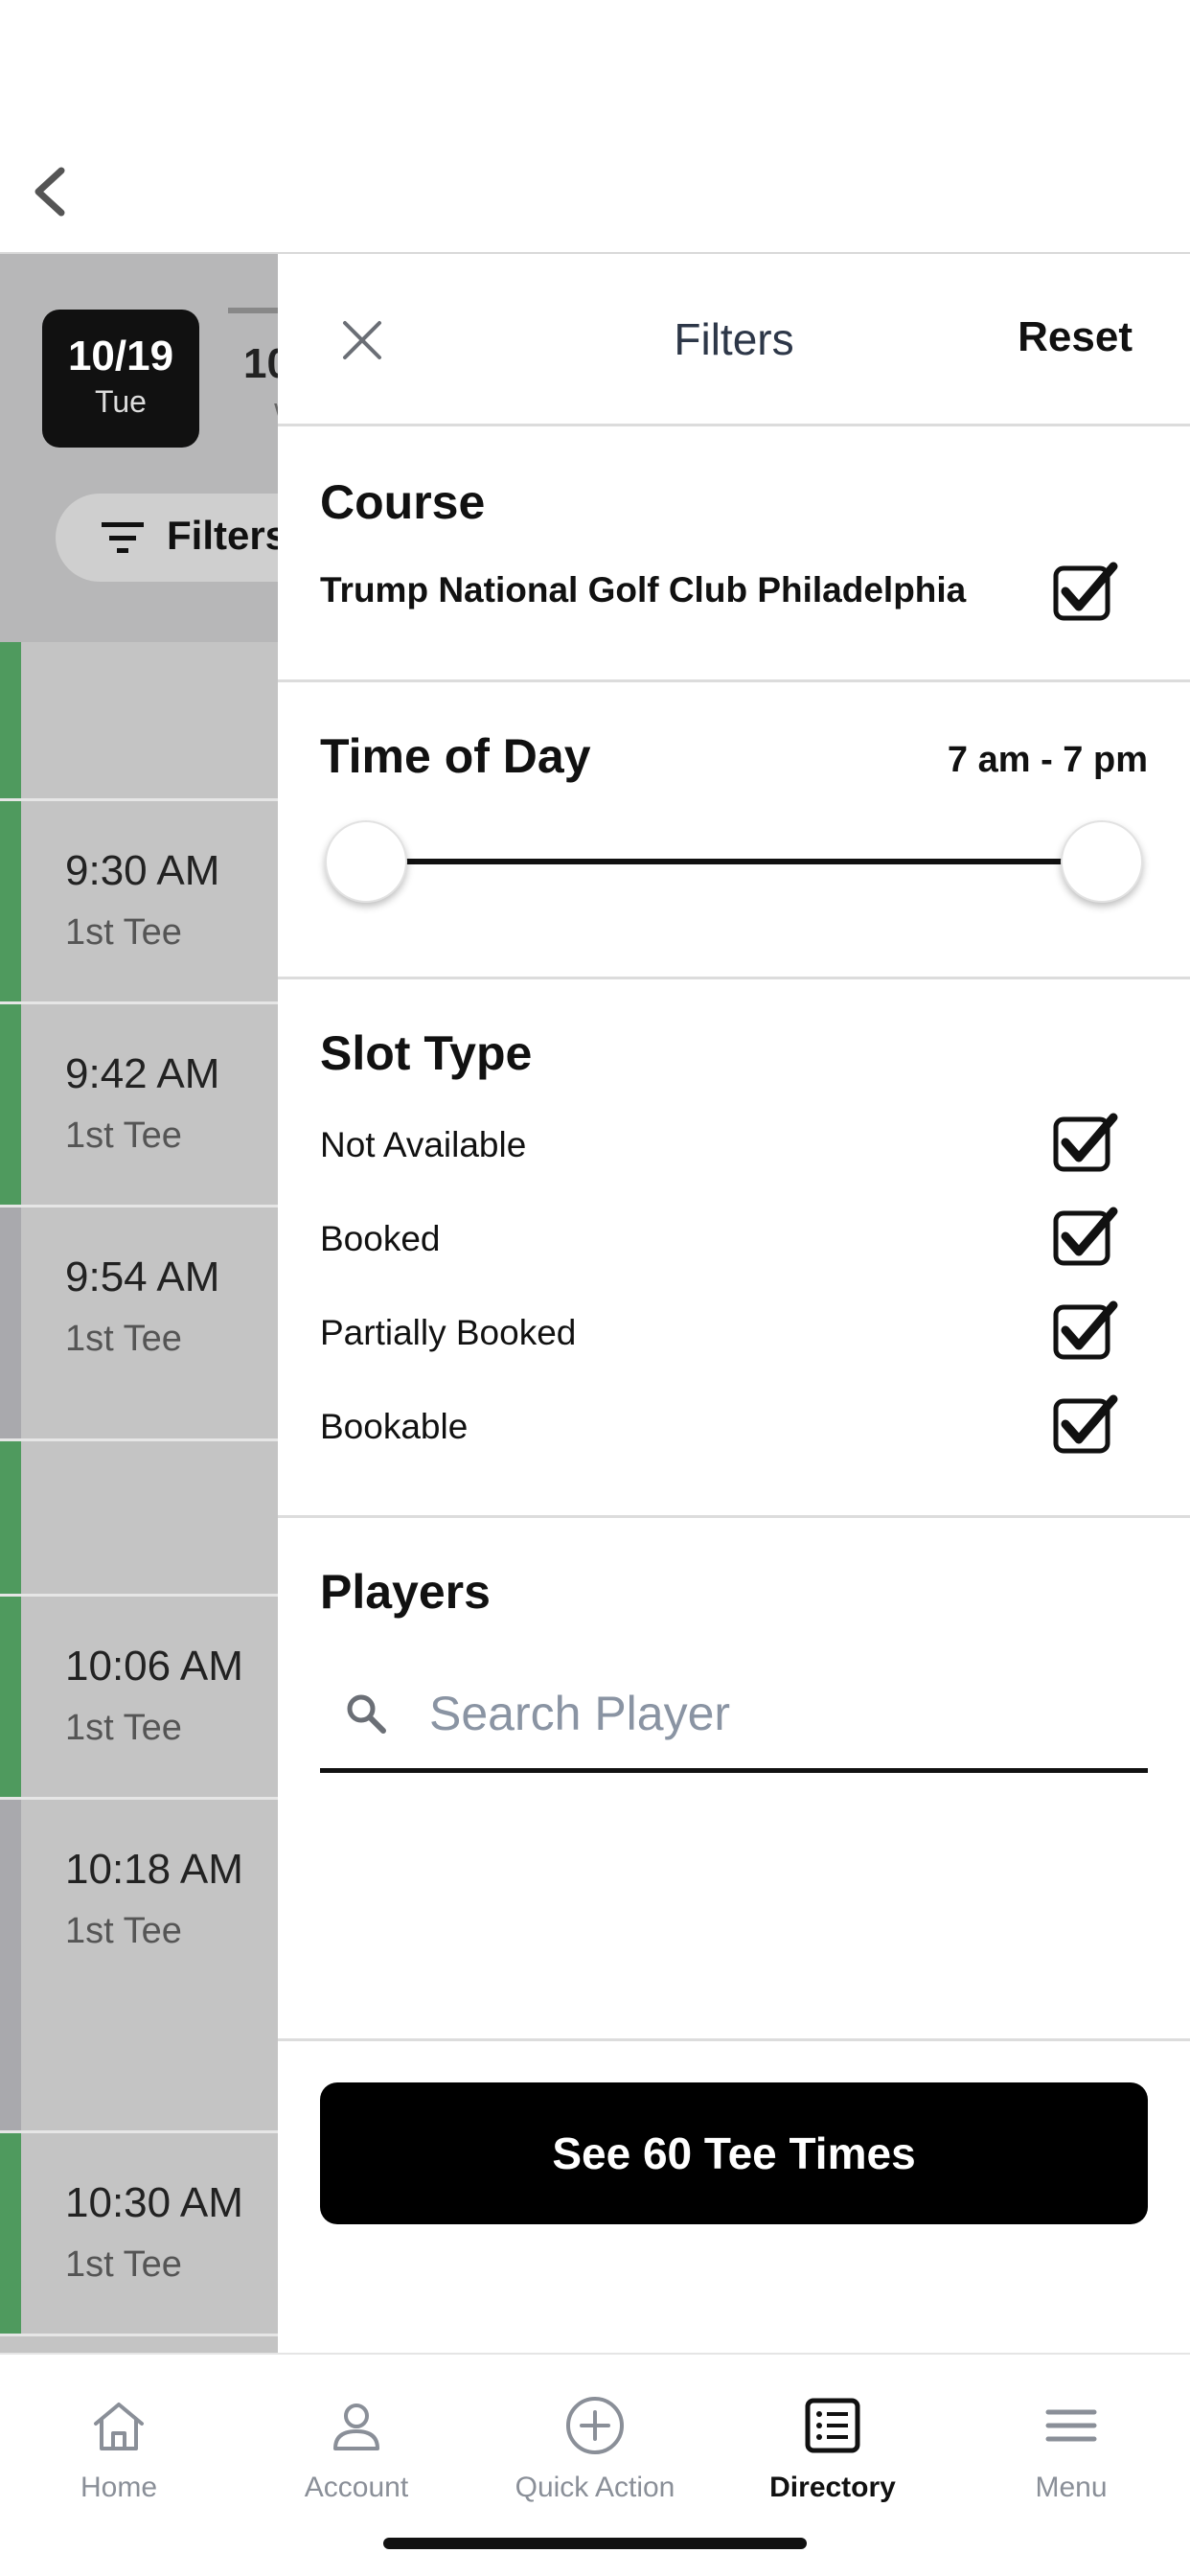 The image size is (1190, 2576). I want to click on footer-divider, so click(734, 2039).